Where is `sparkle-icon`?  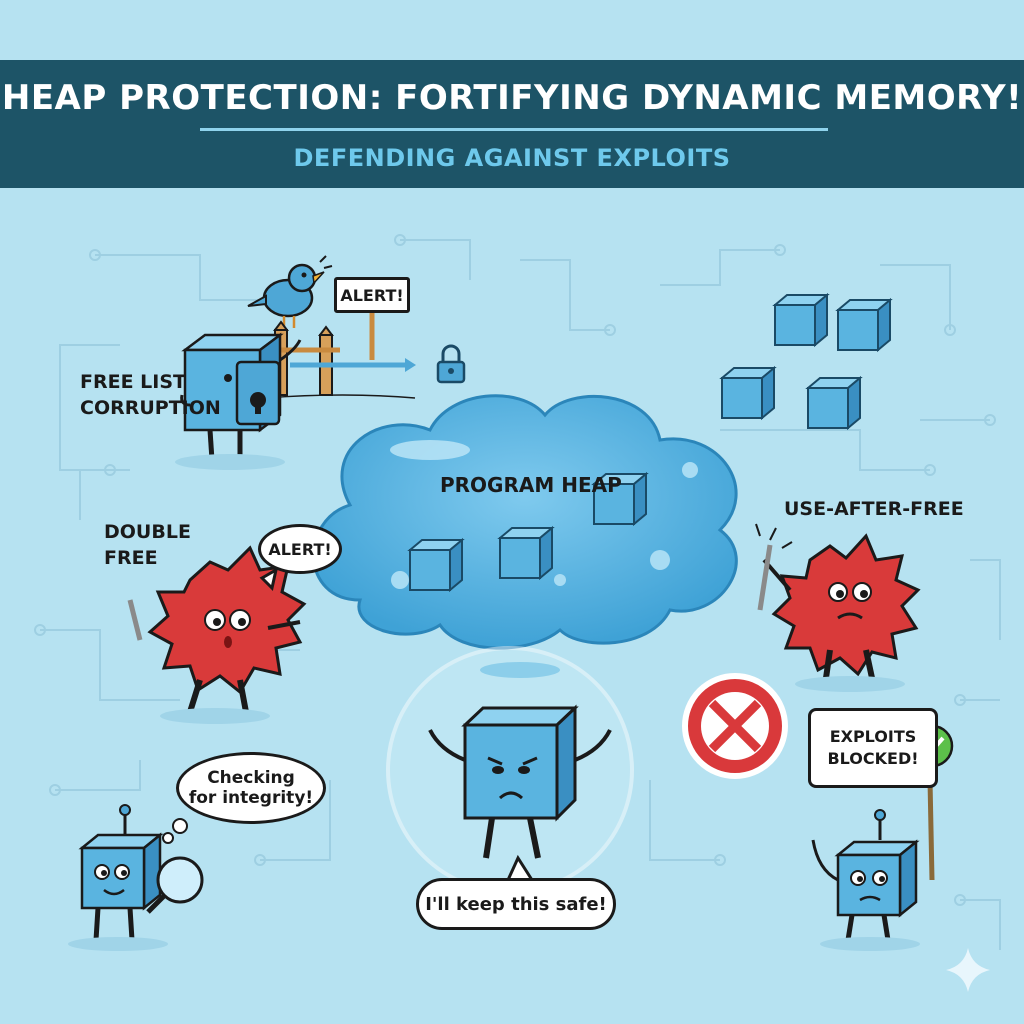
sparkle-icon is located at coordinates (968, 970).